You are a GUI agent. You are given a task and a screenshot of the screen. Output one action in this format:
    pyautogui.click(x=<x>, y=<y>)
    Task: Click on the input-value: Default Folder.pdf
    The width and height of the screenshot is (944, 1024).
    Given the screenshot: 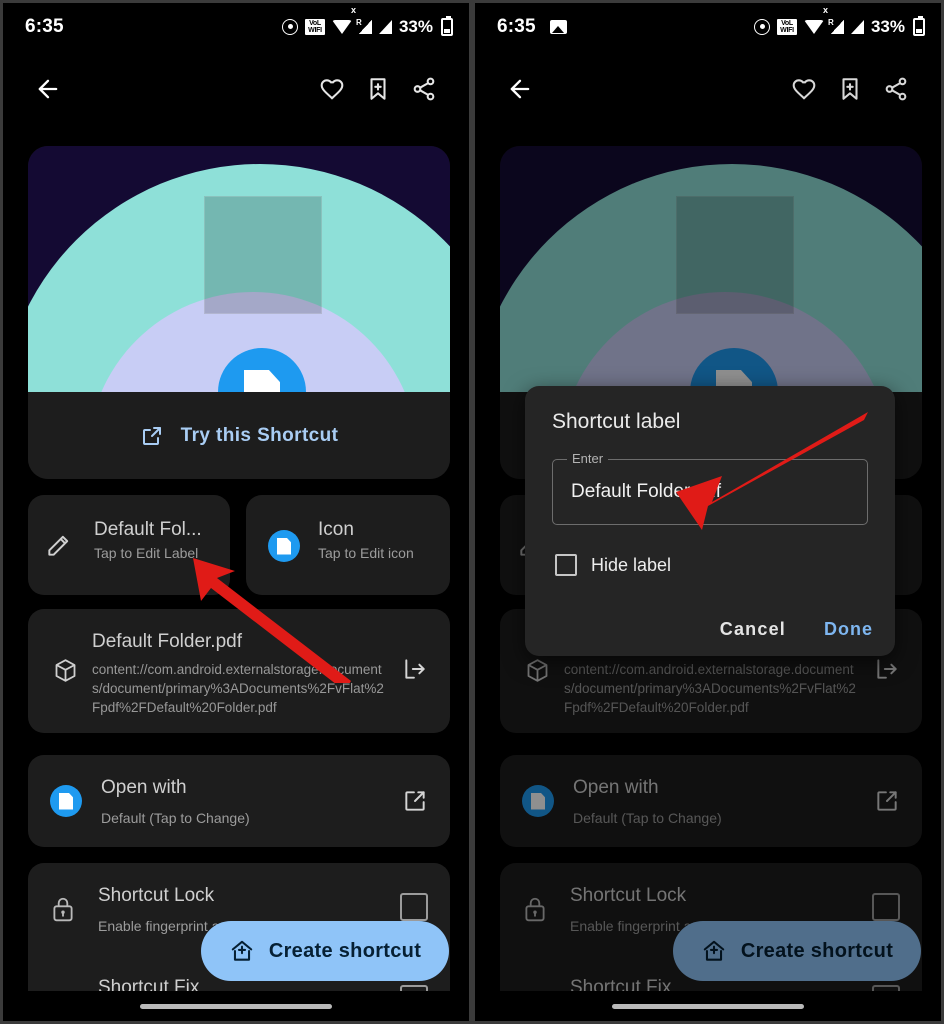 What is the action you would take?
    pyautogui.click(x=646, y=491)
    